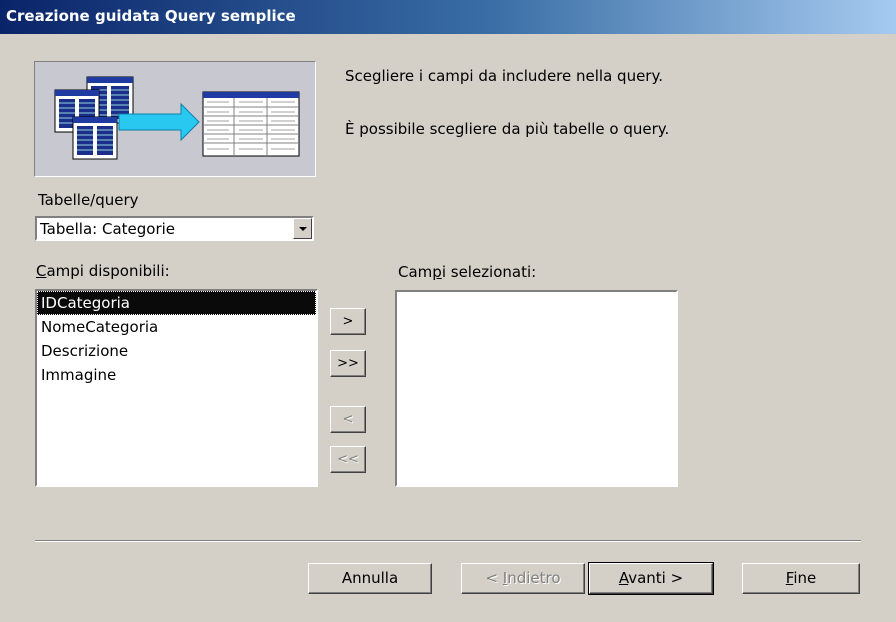 The height and width of the screenshot is (622, 896). I want to click on add-field-button: >, so click(348, 321).